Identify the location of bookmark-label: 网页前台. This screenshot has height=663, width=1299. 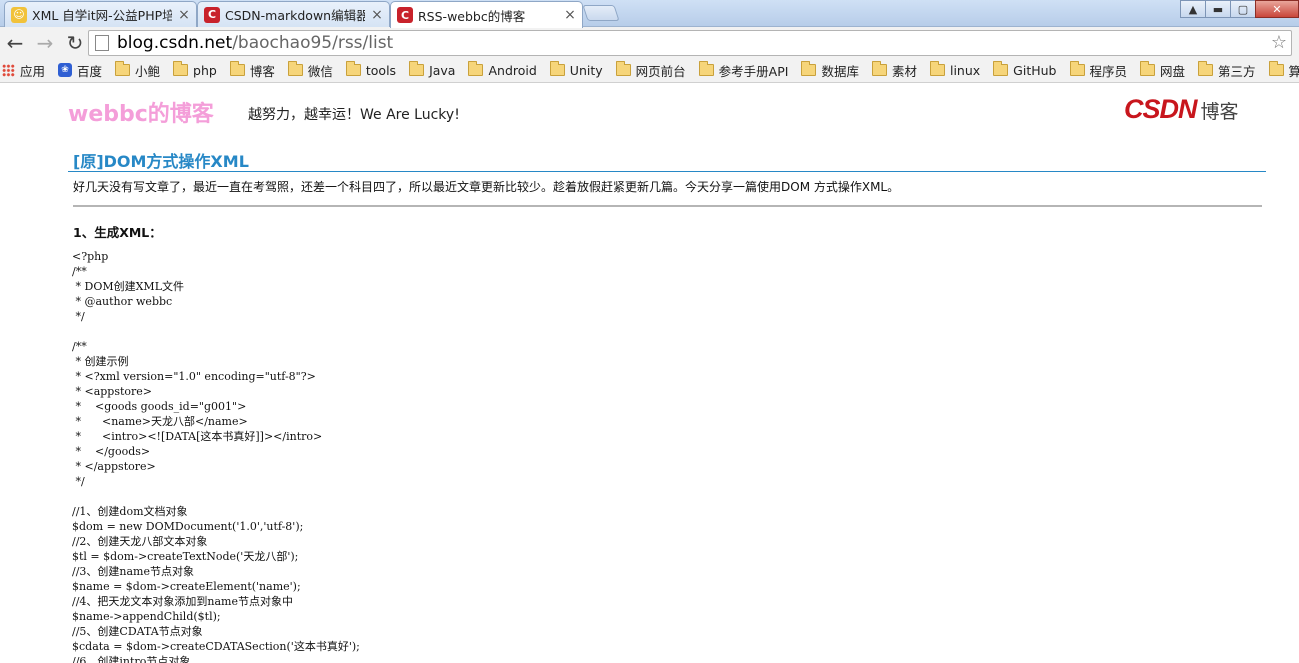
(660, 71).